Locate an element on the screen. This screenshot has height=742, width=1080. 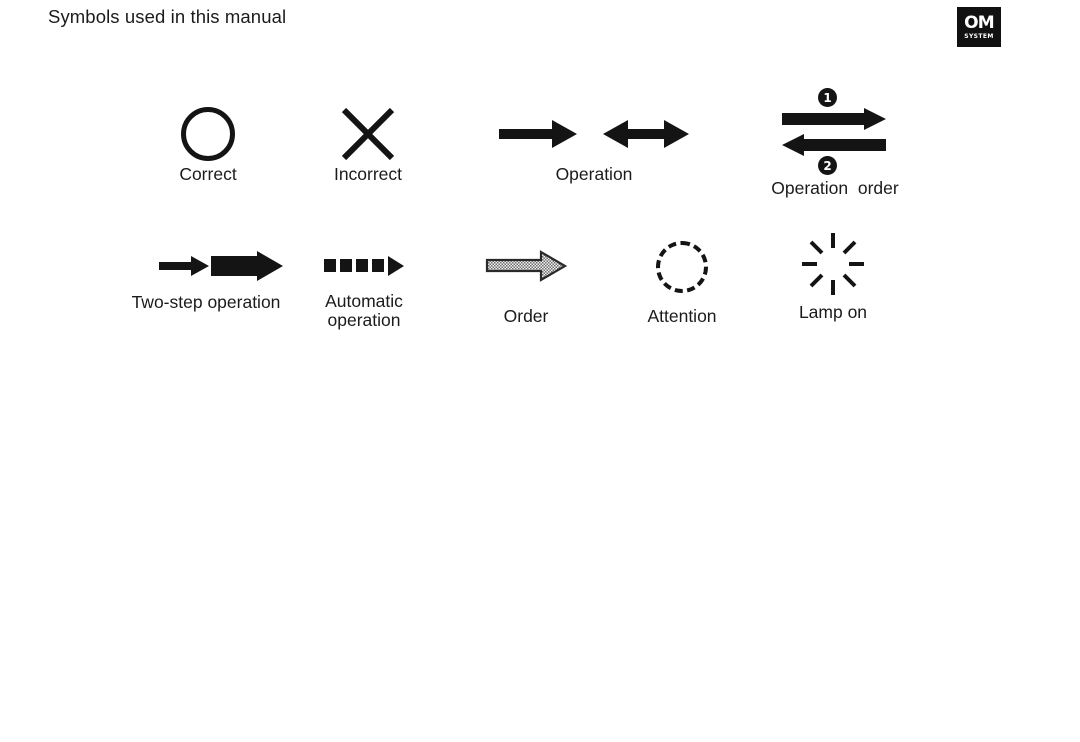
starburst-lamp-icon is located at coordinates (833, 264).